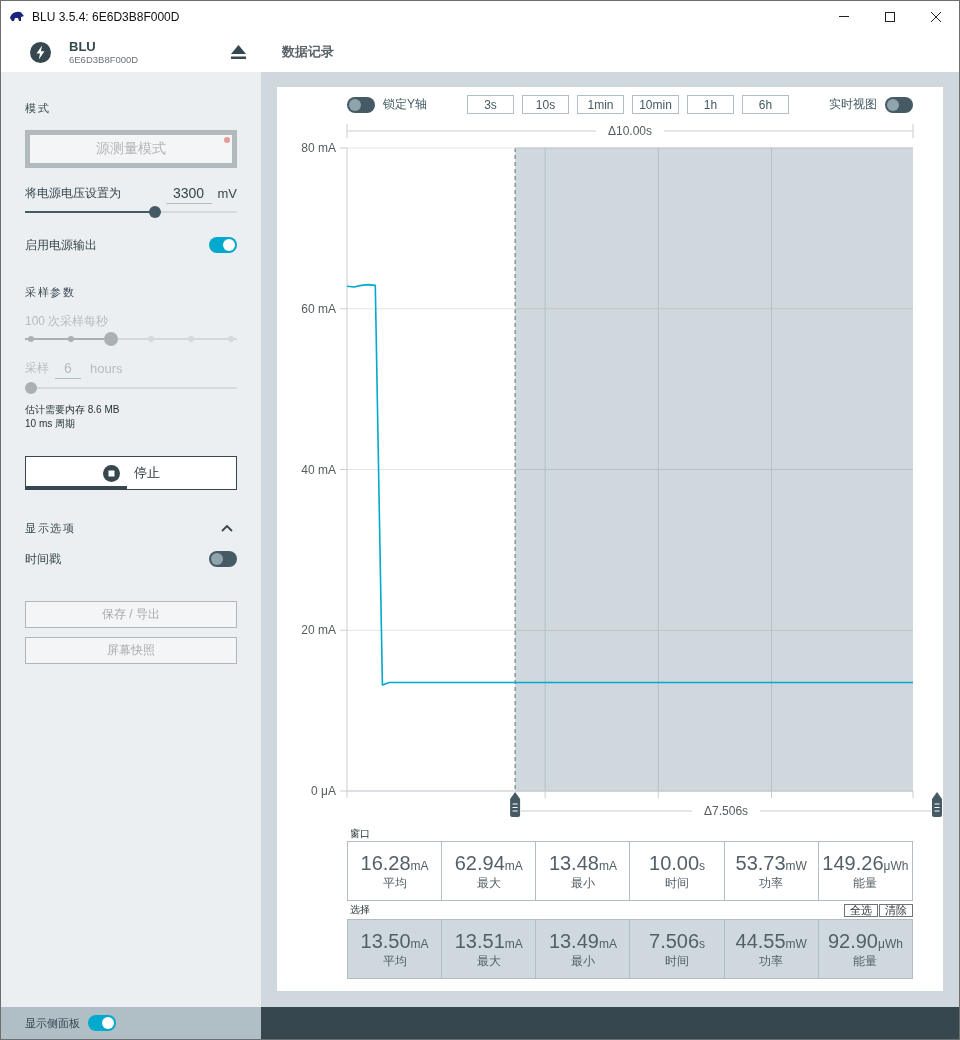  Describe the element at coordinates (318, 308) in the screenshot. I see `axis-label: 60 mA` at that location.